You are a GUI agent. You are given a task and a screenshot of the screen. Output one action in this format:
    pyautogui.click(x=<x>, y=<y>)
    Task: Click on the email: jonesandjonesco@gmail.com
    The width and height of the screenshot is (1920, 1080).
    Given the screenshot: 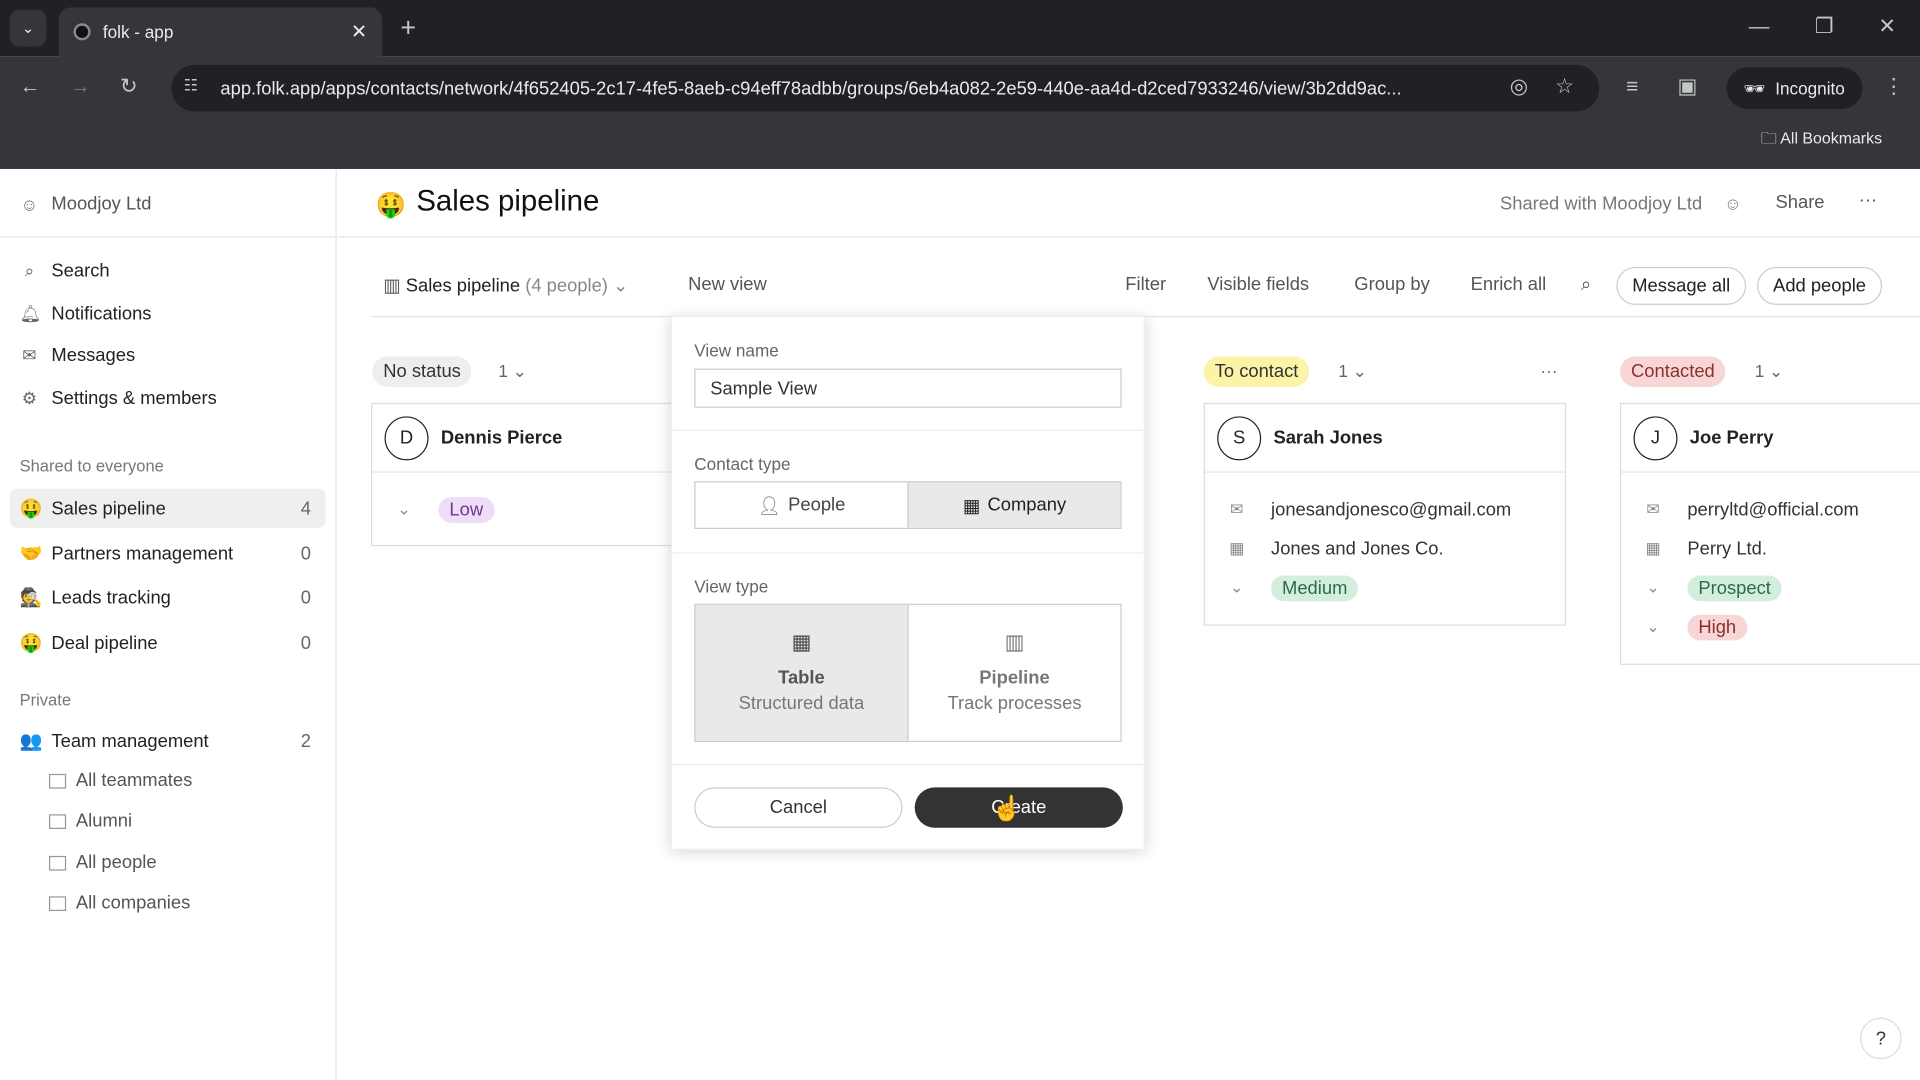 What is the action you would take?
    pyautogui.click(x=1391, y=509)
    